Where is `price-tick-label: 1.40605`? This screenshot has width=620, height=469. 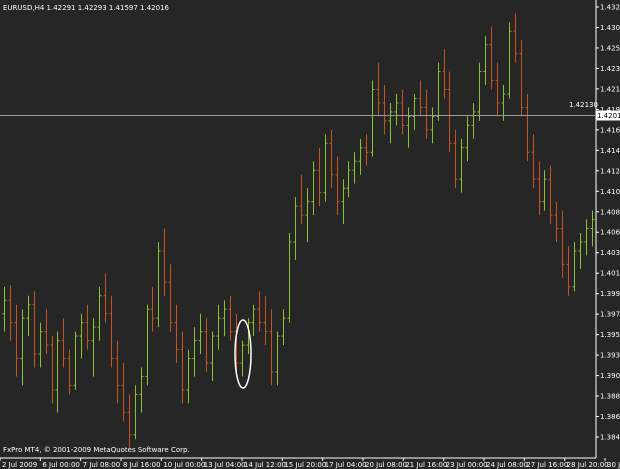 price-tick-label: 1.40605 is located at coordinates (610, 233).